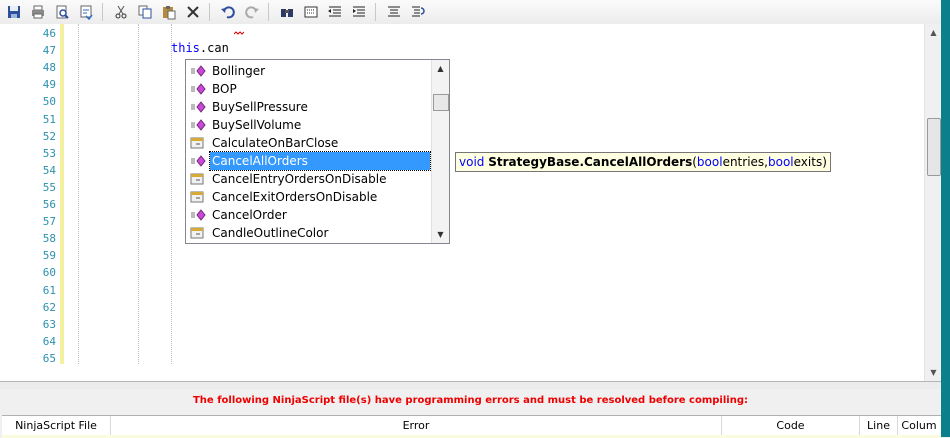 The image size is (950, 438). I want to click on autocomplete-item: CalculateOnBarClose, so click(310, 143).